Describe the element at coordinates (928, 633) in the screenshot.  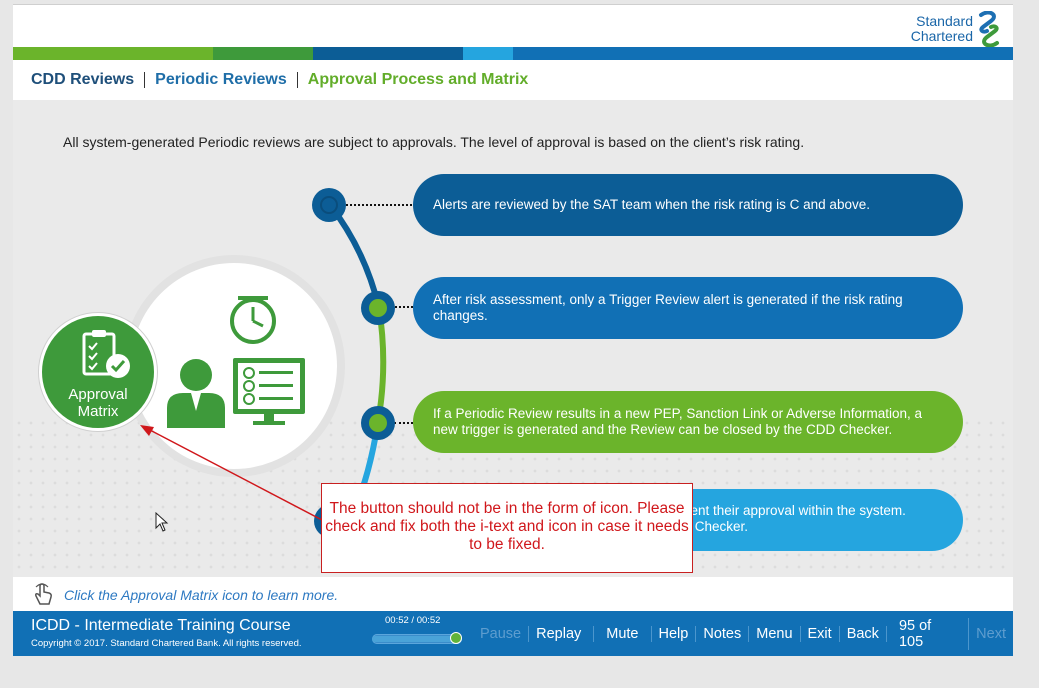
I see `slide-counter: 95 of 105` at that location.